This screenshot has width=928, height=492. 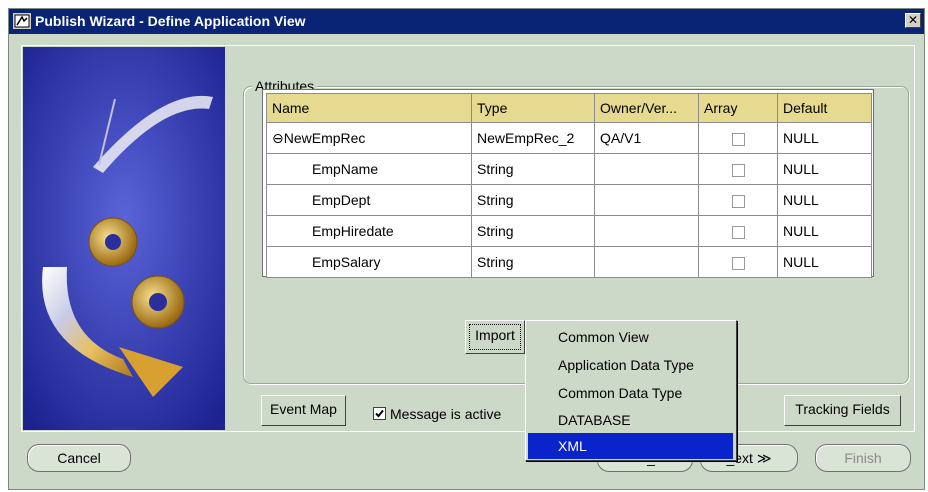 I want to click on message-active-check, so click(x=379, y=413).